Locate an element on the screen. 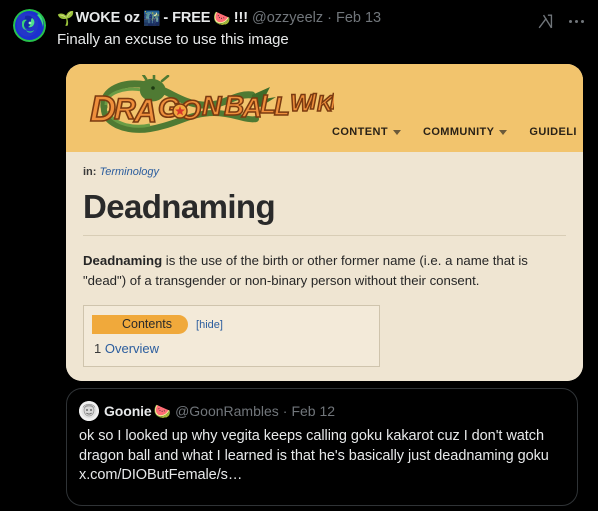  breadcrumb-category-link: Terminology is located at coordinates (130, 172).